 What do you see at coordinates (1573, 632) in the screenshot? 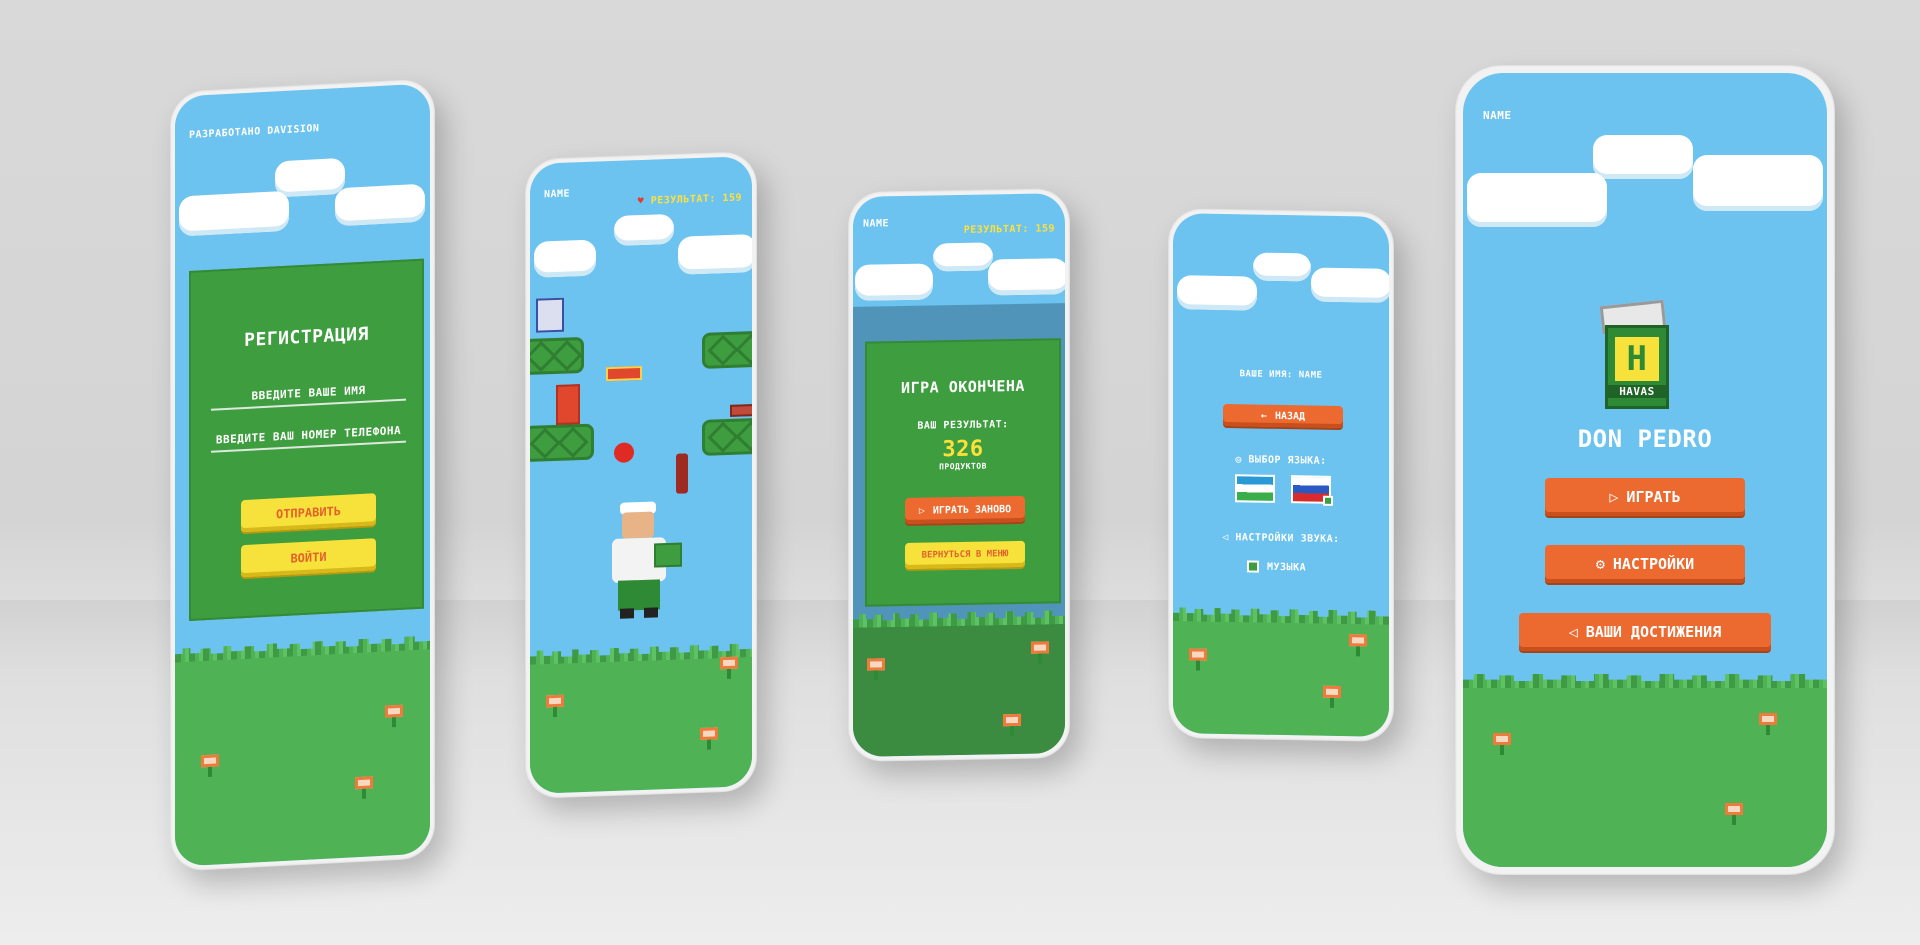
I see `arrow-left-icon: ◁` at bounding box center [1573, 632].